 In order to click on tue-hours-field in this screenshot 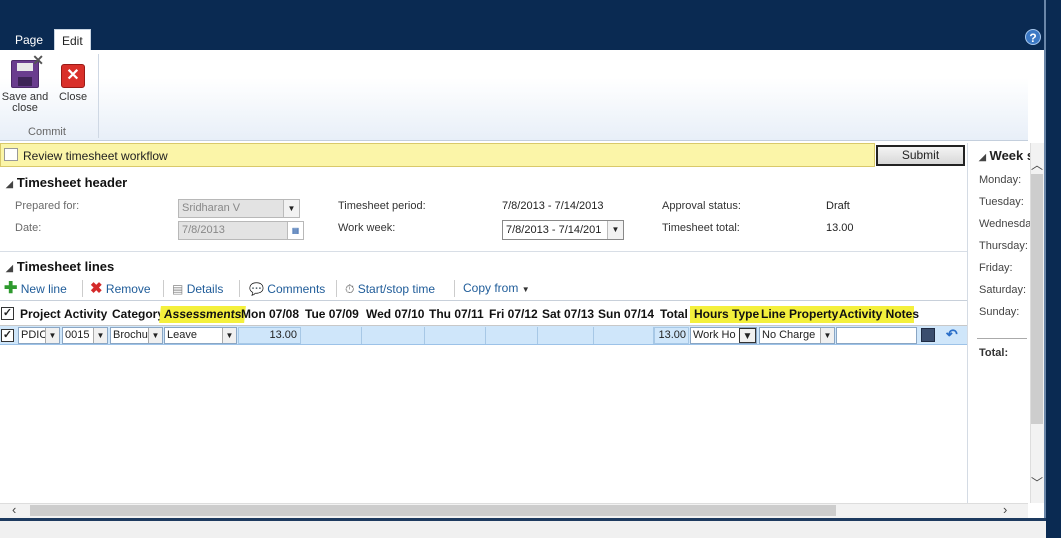, I will do `click(331, 335)`.